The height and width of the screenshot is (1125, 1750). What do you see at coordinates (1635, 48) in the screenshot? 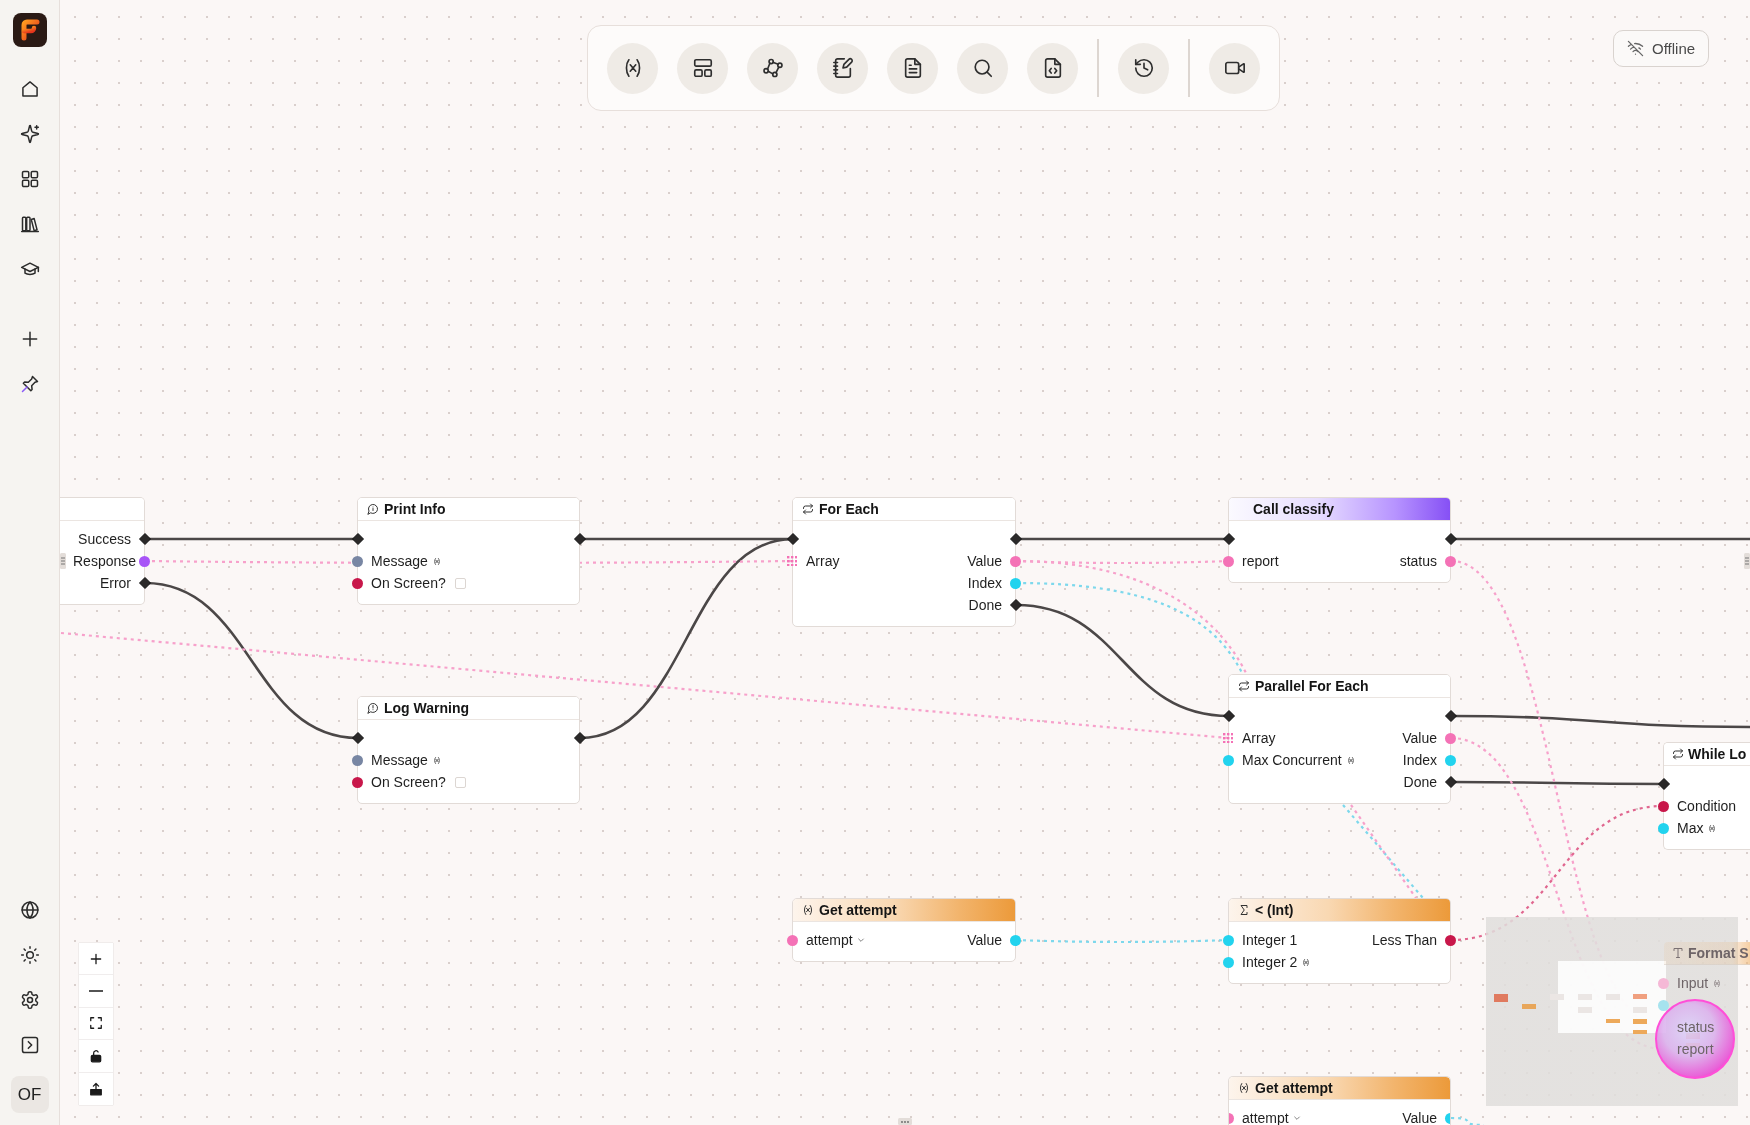
I see `wifi-off-icon` at bounding box center [1635, 48].